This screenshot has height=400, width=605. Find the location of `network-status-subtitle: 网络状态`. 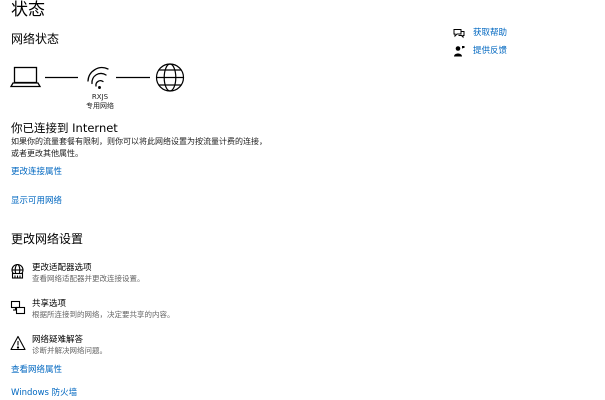

network-status-subtitle: 网络状态 is located at coordinates (35, 39).